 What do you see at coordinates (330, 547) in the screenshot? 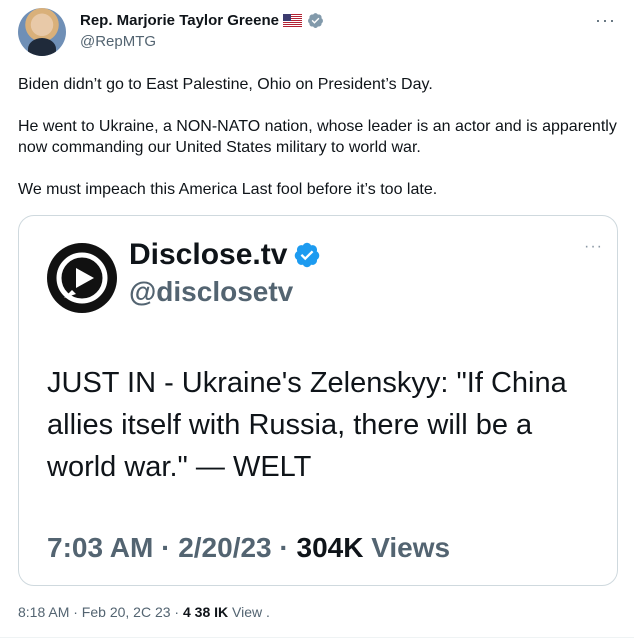
I see `quoted-views-count: 304K` at bounding box center [330, 547].